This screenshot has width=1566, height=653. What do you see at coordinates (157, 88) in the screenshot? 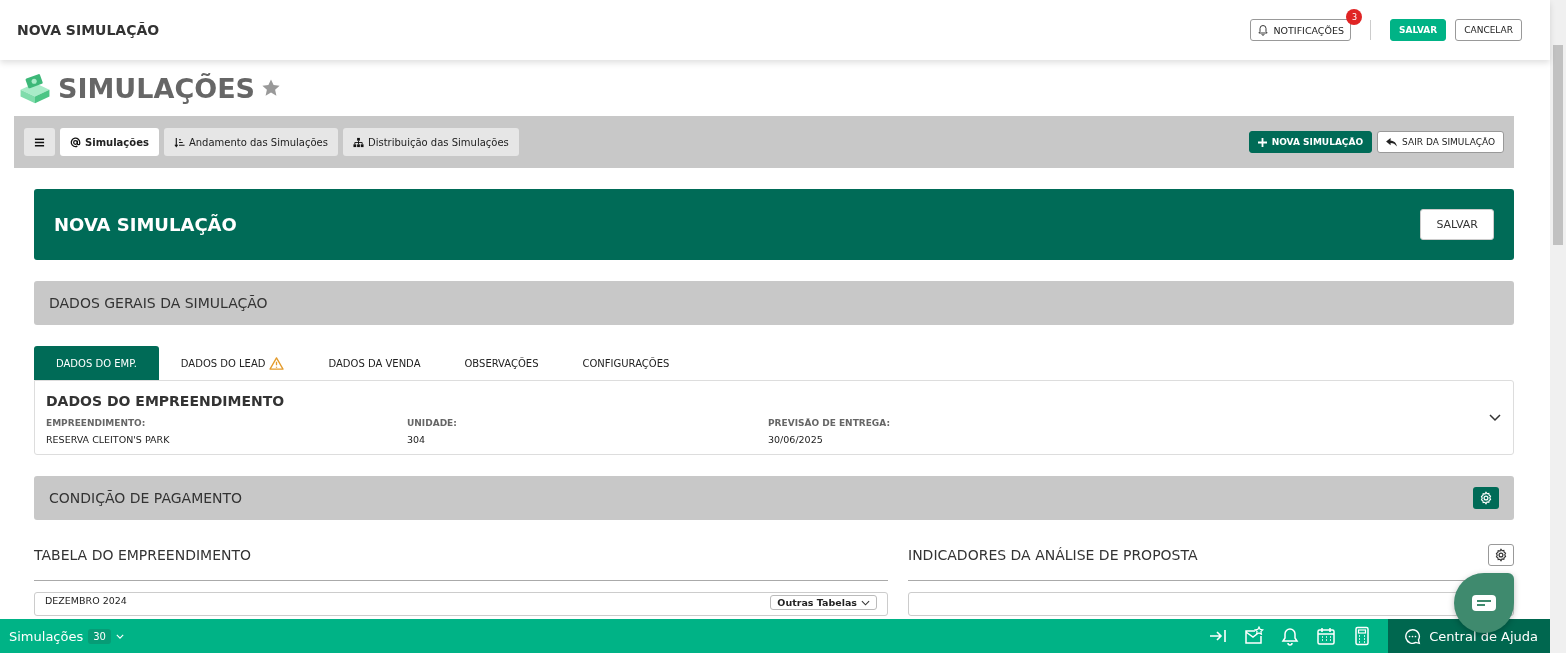
I see `page-title: SIMULAÇÕES` at bounding box center [157, 88].